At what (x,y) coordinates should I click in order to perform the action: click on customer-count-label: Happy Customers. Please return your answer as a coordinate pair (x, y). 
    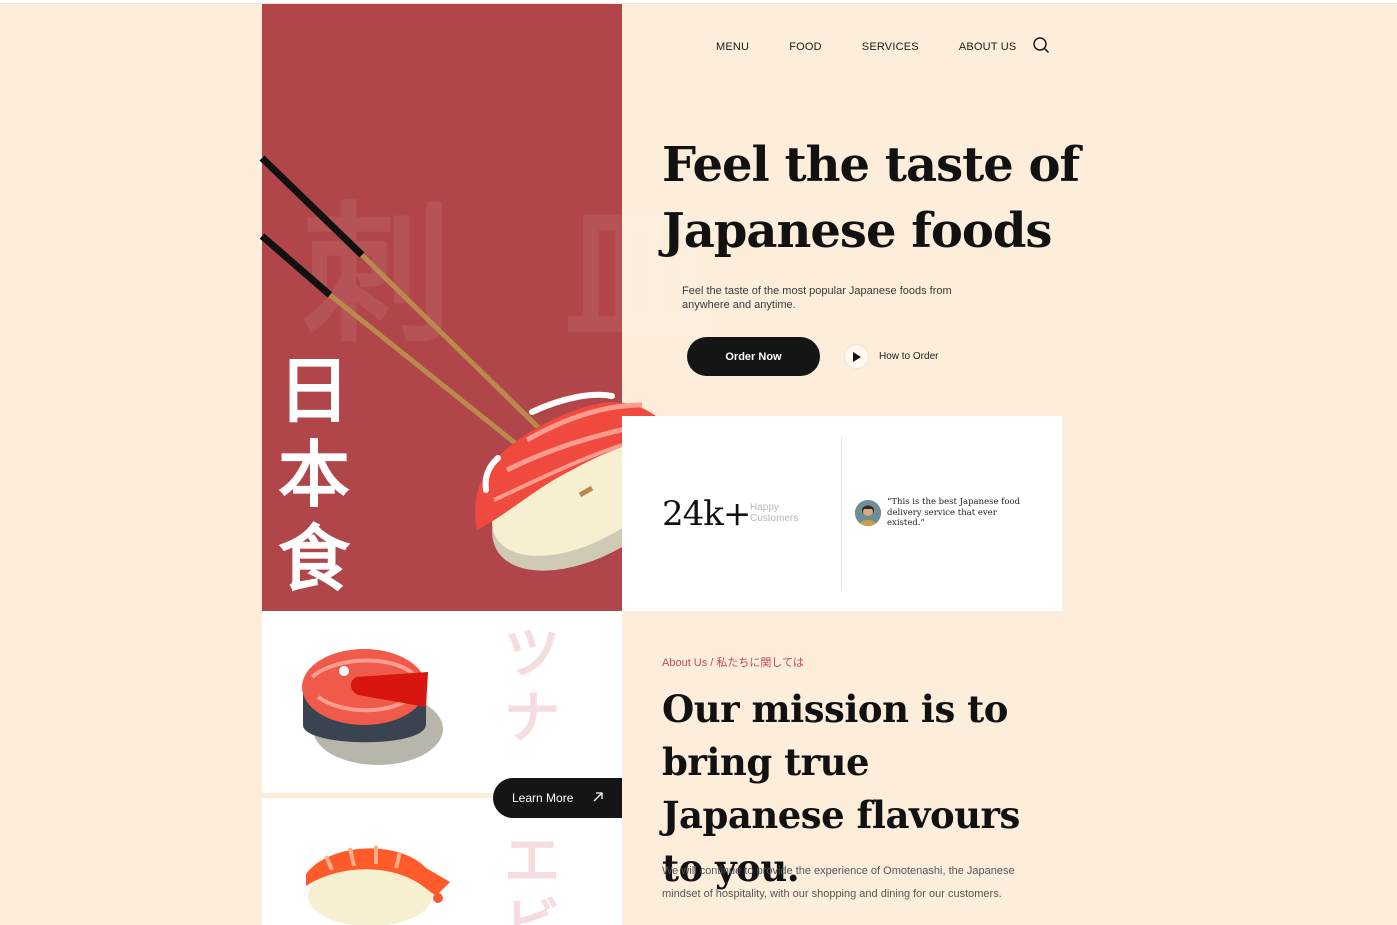
    Looking at the image, I should click on (774, 513).